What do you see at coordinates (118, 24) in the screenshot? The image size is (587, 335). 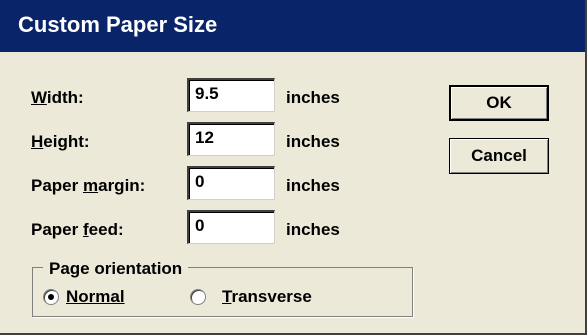 I see `dialog-title: Custom Paper Size` at bounding box center [118, 24].